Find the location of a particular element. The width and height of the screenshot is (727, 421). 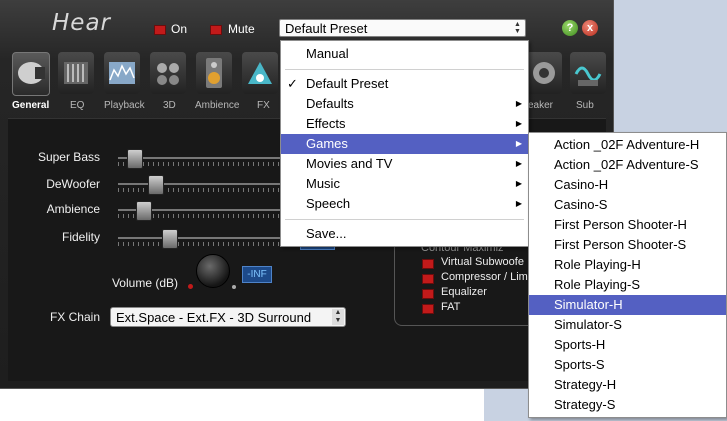

mute-led-icon is located at coordinates (216, 30).